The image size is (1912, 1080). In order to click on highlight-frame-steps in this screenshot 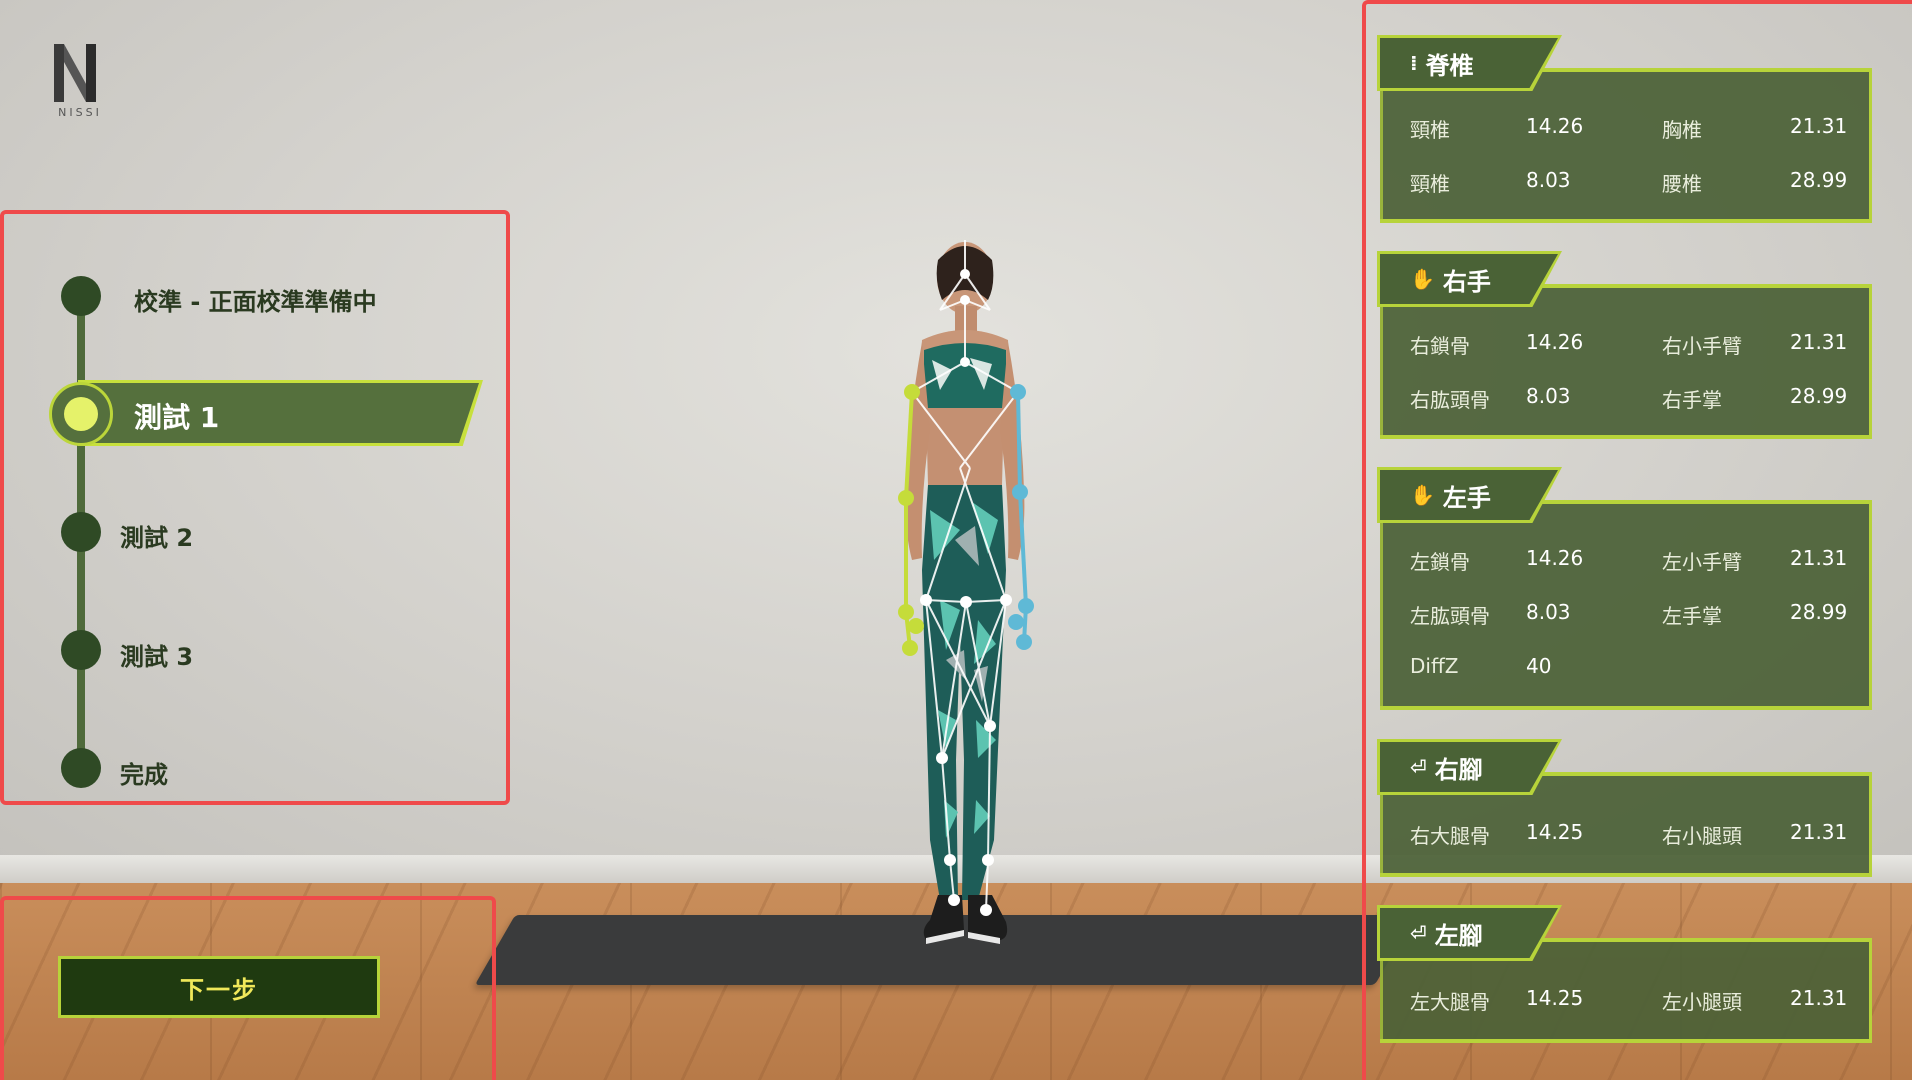, I will do `click(255, 507)`.